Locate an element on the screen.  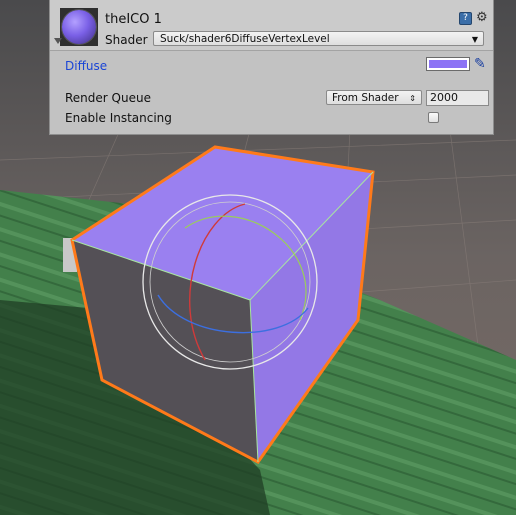
render-queue-label: Render Queue is located at coordinates (108, 98).